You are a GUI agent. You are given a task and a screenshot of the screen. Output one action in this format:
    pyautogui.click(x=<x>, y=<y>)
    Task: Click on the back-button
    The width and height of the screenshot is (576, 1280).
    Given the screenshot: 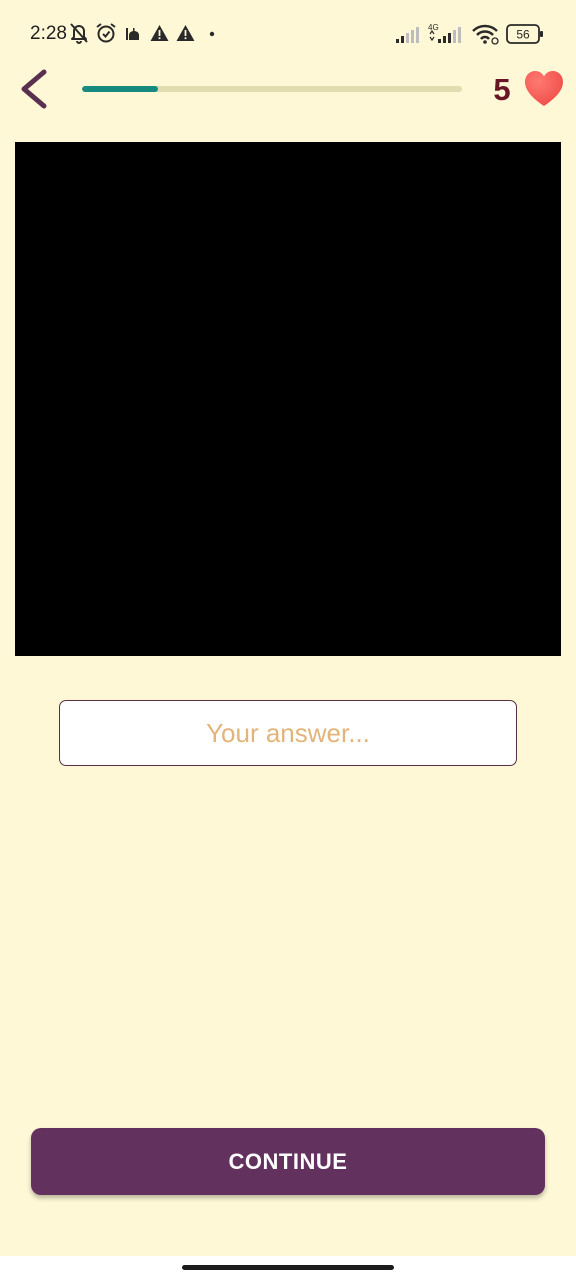 What is the action you would take?
    pyautogui.click(x=36, y=89)
    